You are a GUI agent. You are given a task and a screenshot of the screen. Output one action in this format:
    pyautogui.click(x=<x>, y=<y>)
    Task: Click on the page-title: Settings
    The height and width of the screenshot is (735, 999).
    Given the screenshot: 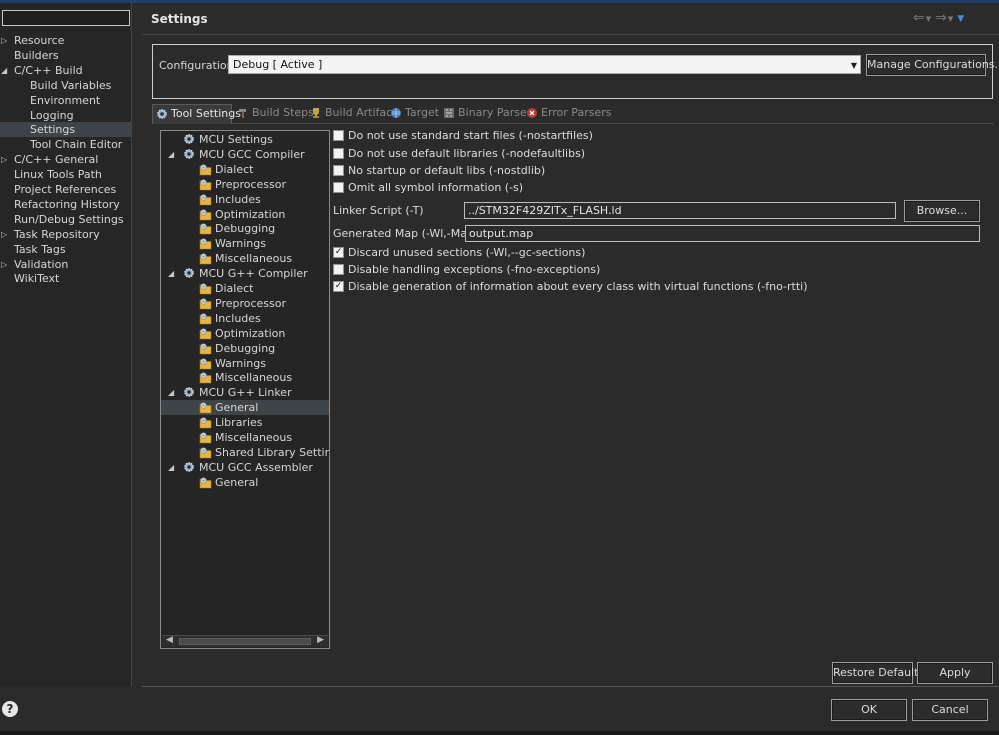 What is the action you would take?
    pyautogui.click(x=179, y=19)
    